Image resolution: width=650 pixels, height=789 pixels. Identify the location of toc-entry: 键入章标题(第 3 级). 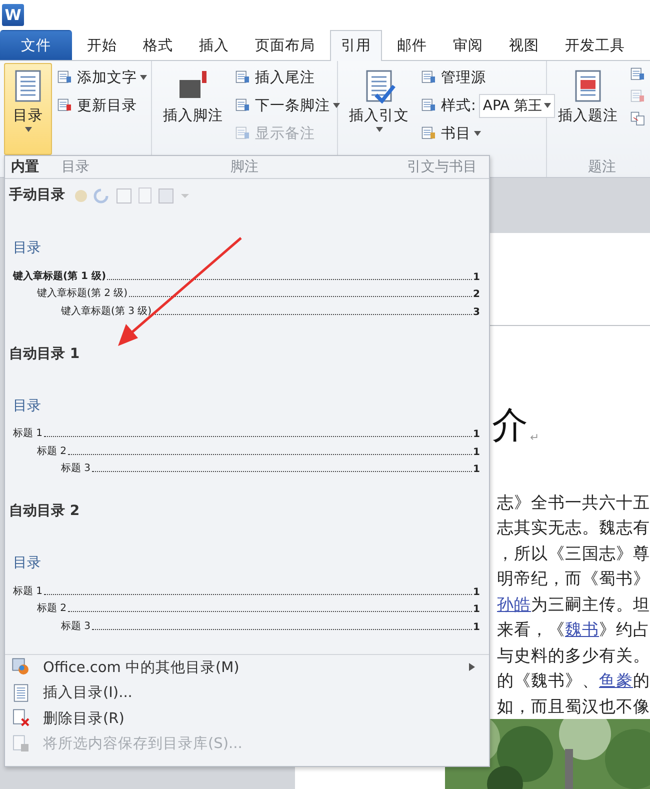
(106, 311).